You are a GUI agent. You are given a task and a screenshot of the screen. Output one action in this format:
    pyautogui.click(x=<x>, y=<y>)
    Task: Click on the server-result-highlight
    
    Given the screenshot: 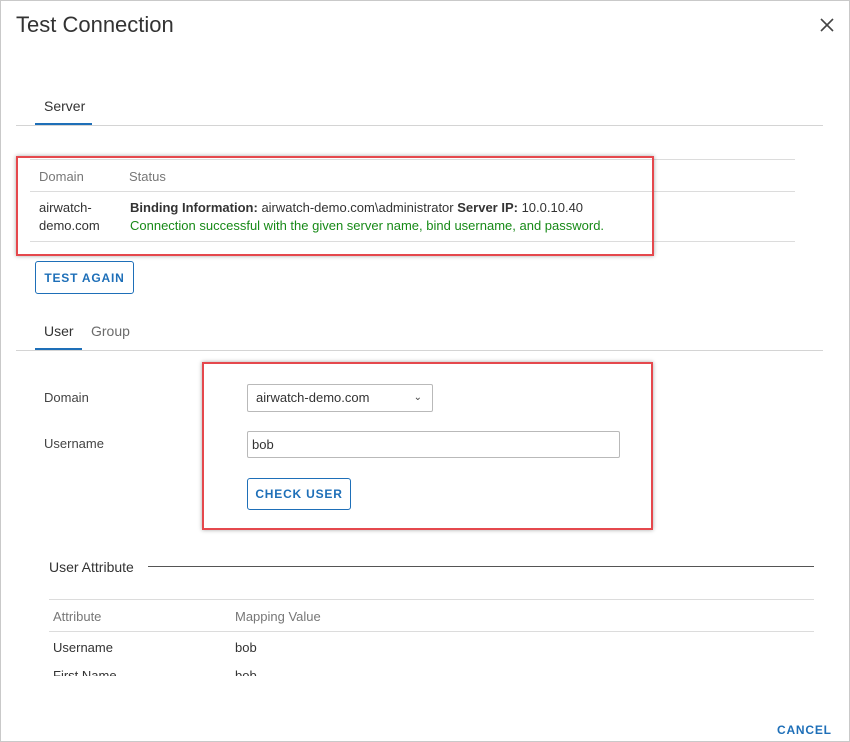 What is the action you would take?
    pyautogui.click(x=335, y=206)
    